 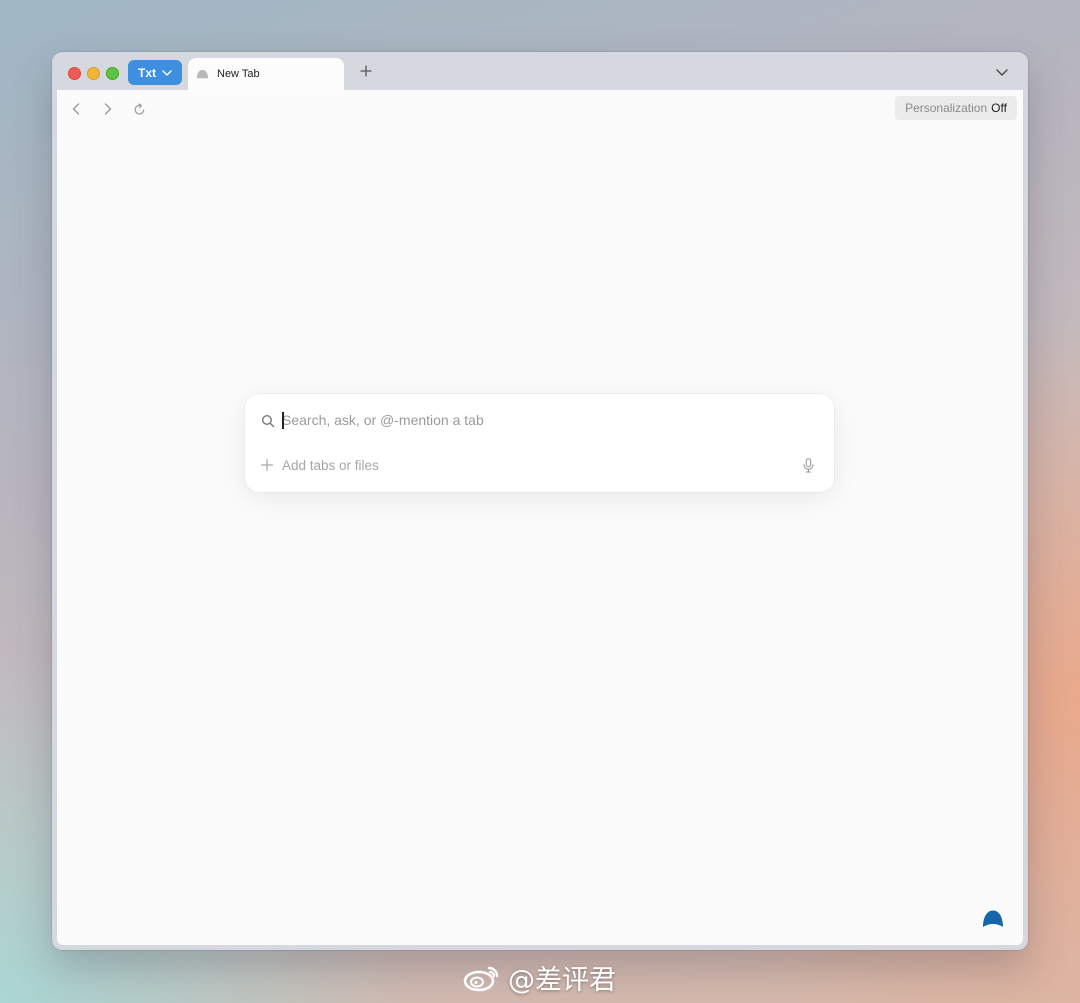 What do you see at coordinates (238, 74) in the screenshot?
I see `tab-title: New Tab` at bounding box center [238, 74].